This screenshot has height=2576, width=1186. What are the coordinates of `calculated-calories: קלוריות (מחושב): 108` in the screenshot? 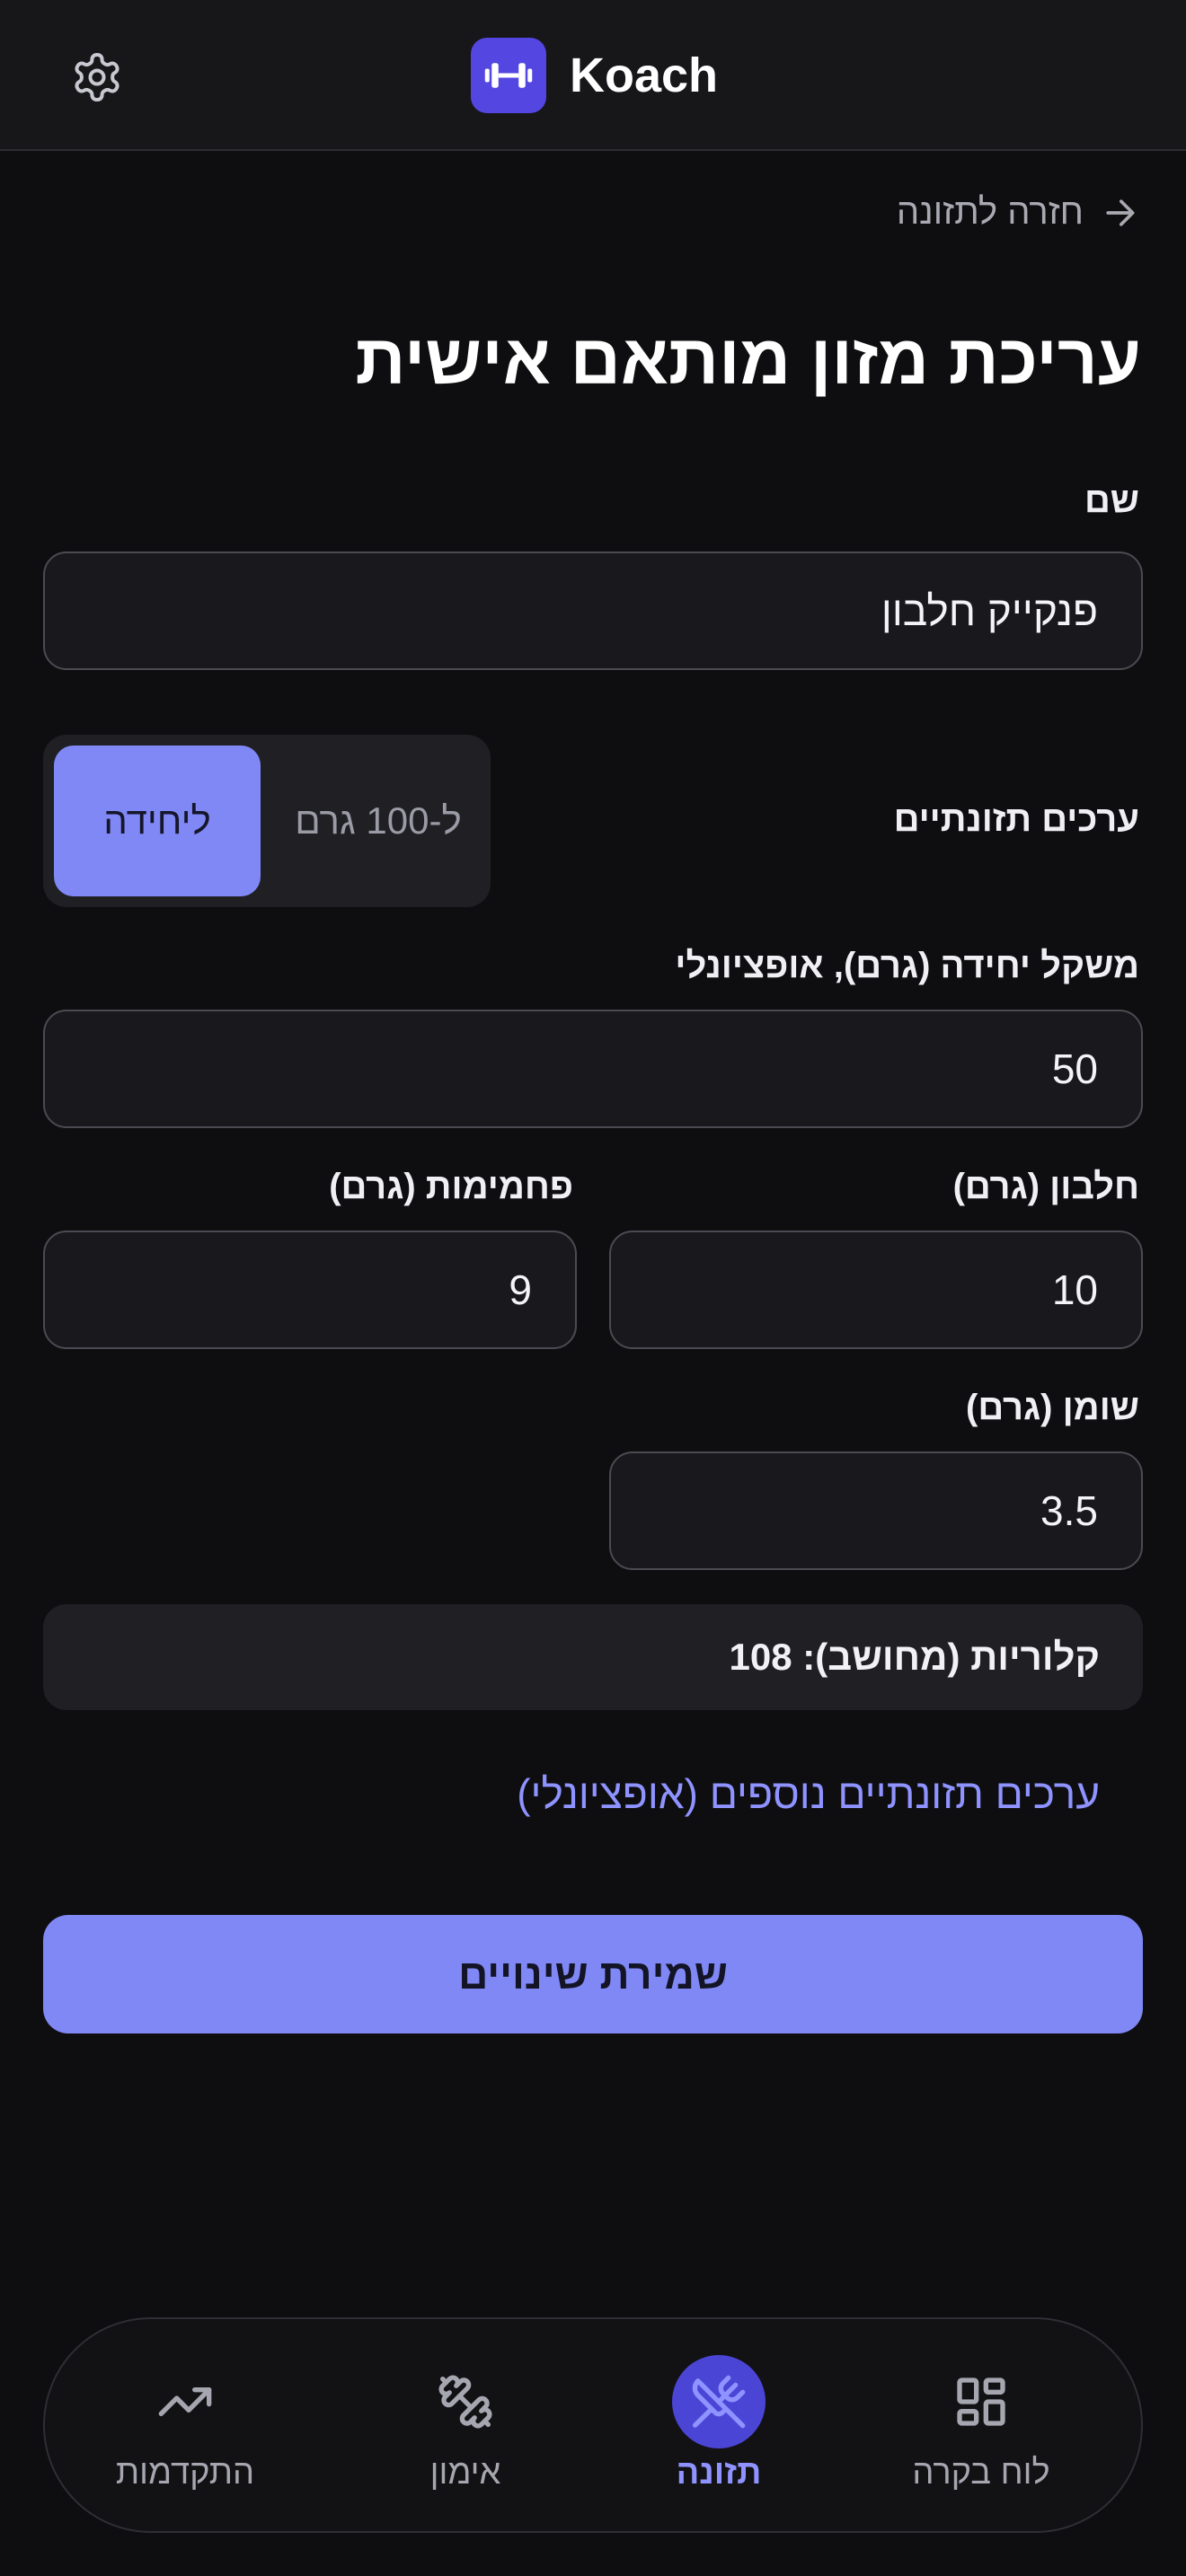 It's located at (593, 1657).